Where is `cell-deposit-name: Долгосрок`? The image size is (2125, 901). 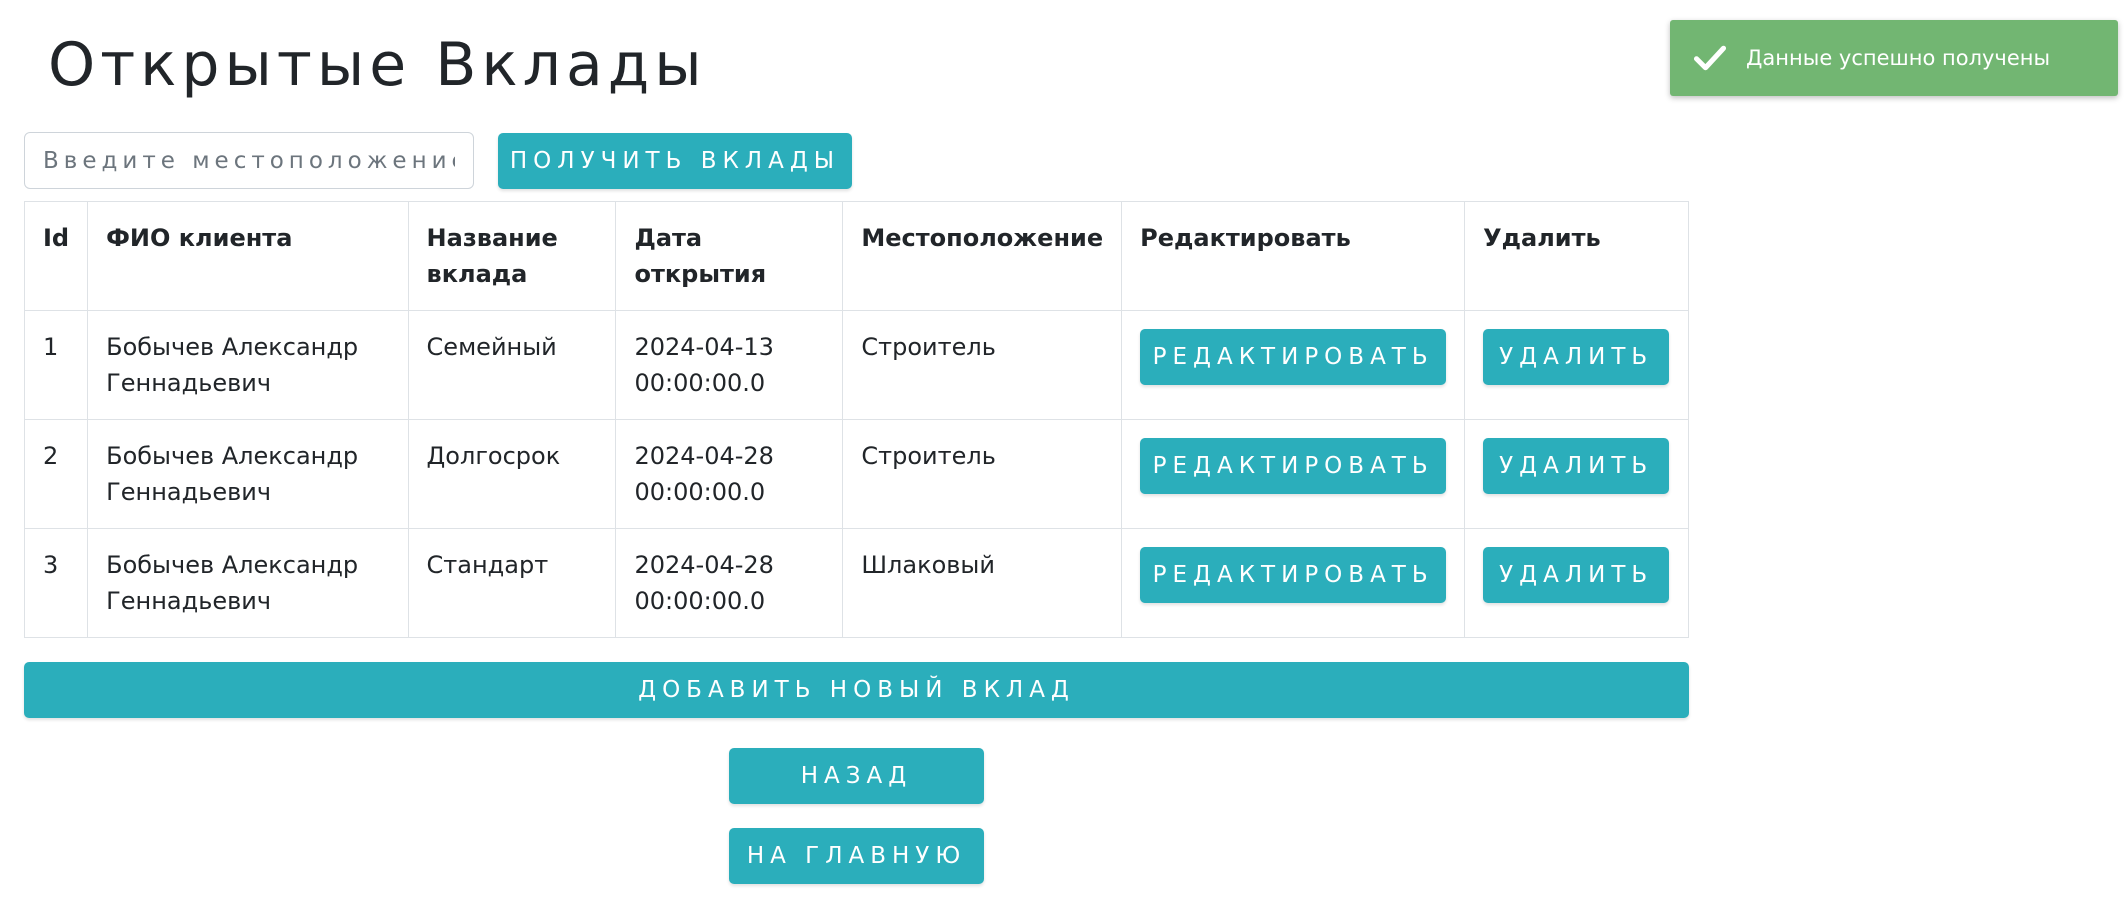 cell-deposit-name: Долгосрок is located at coordinates (512, 474).